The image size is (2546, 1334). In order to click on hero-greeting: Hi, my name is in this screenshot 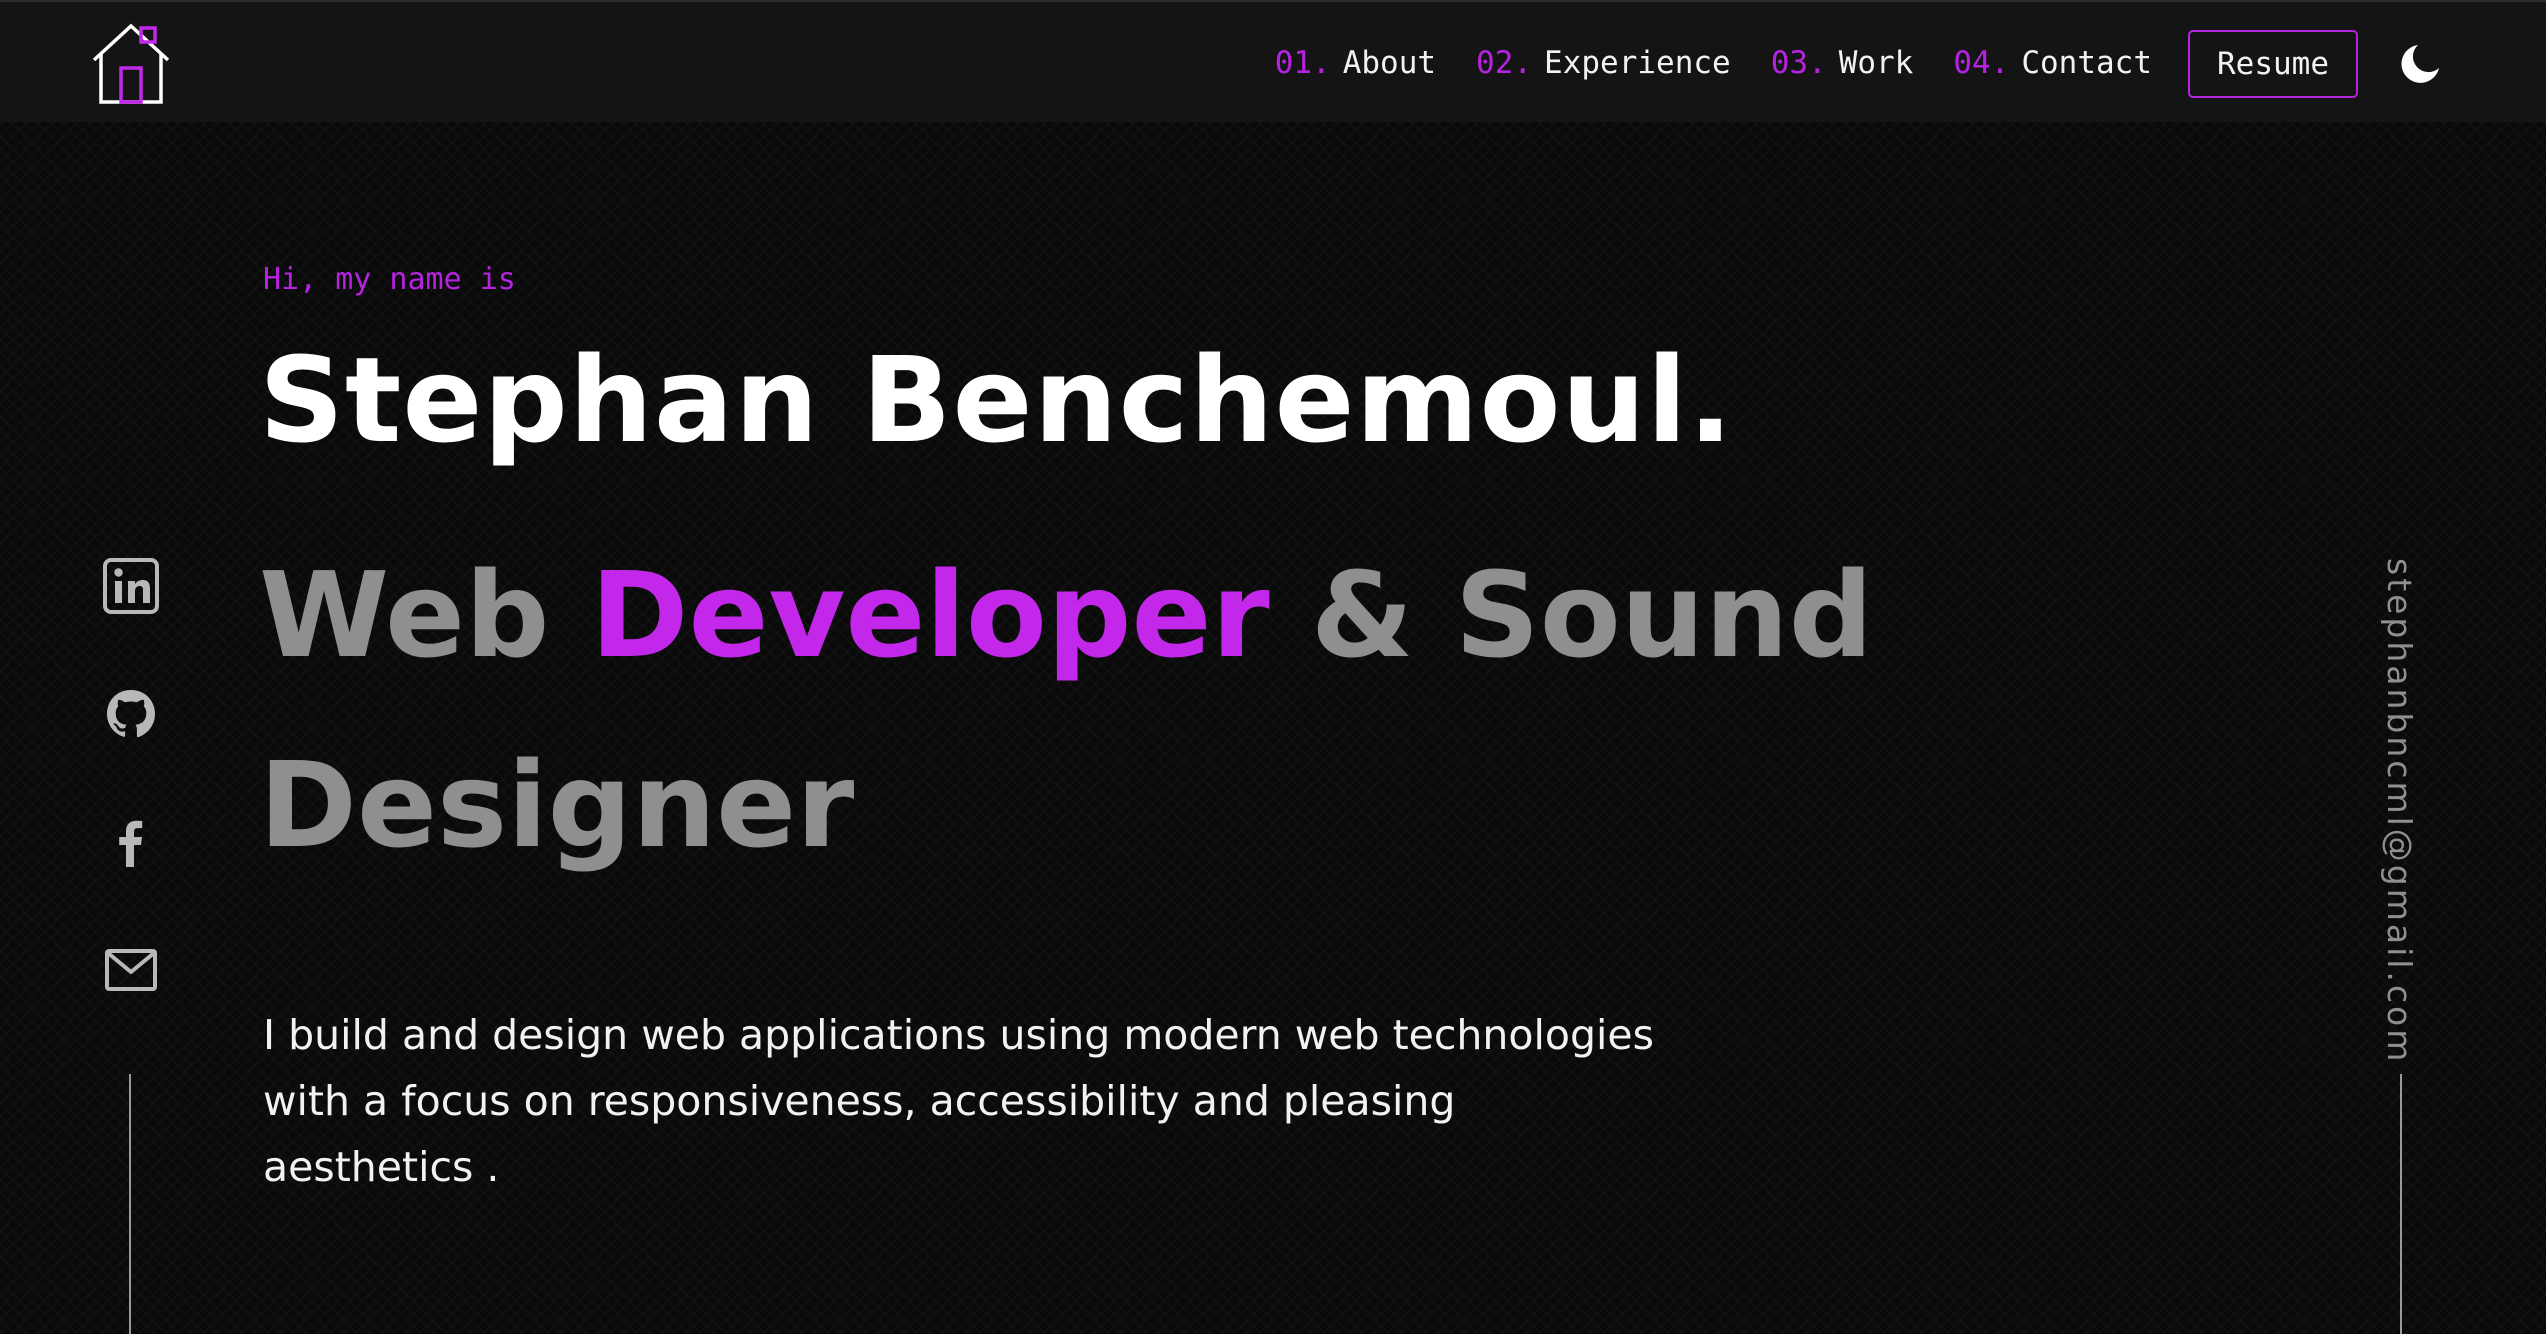, I will do `click(389, 279)`.